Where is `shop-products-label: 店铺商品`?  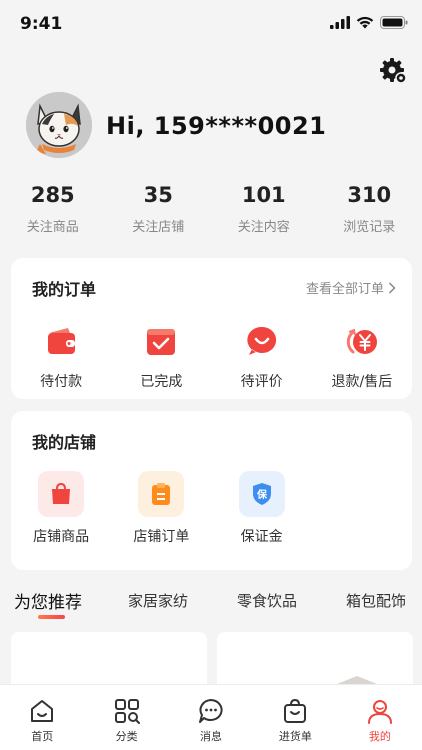 shop-products-label: 店铺商品 is located at coordinates (61, 537).